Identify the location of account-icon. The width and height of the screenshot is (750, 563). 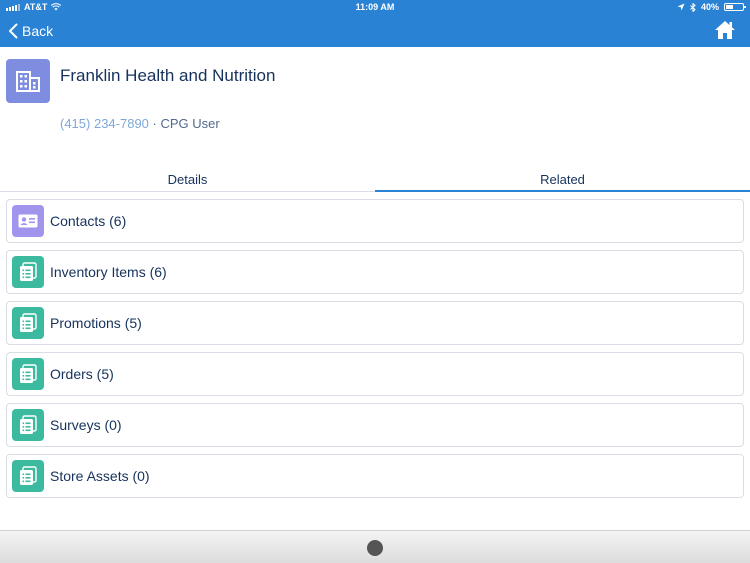
(28, 81).